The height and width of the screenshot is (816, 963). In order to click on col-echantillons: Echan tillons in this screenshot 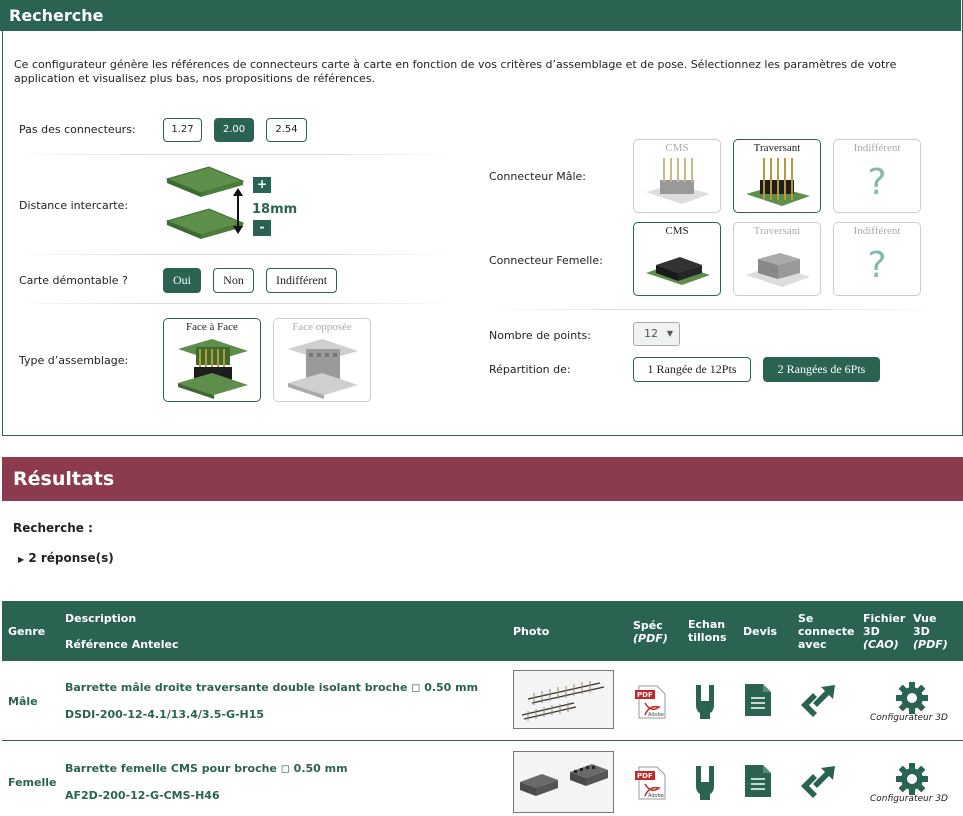, I will do `click(707, 631)`.